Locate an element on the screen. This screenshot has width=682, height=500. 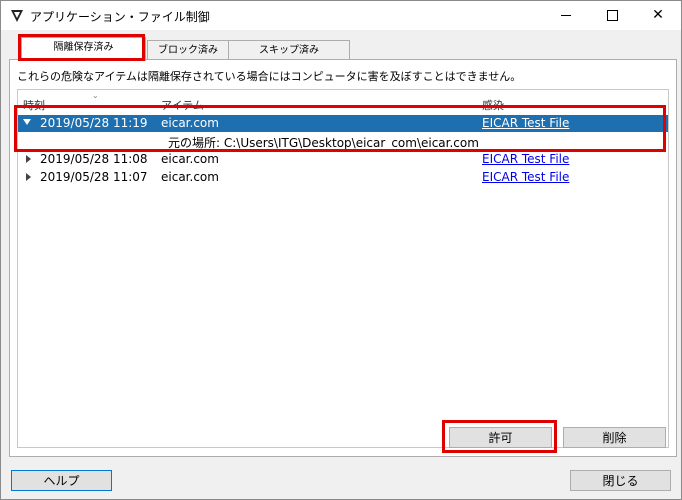
close-icon: ✕ is located at coordinates (658, 15).